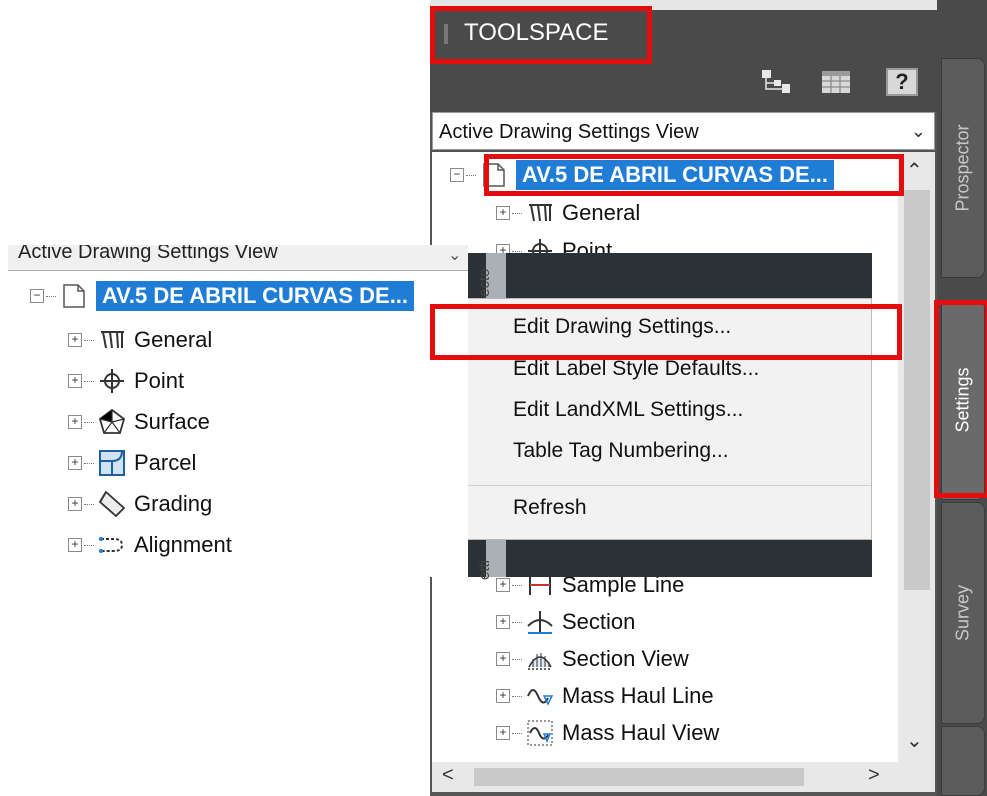 This screenshot has height=796, width=987. I want to click on point-icon, so click(112, 381).